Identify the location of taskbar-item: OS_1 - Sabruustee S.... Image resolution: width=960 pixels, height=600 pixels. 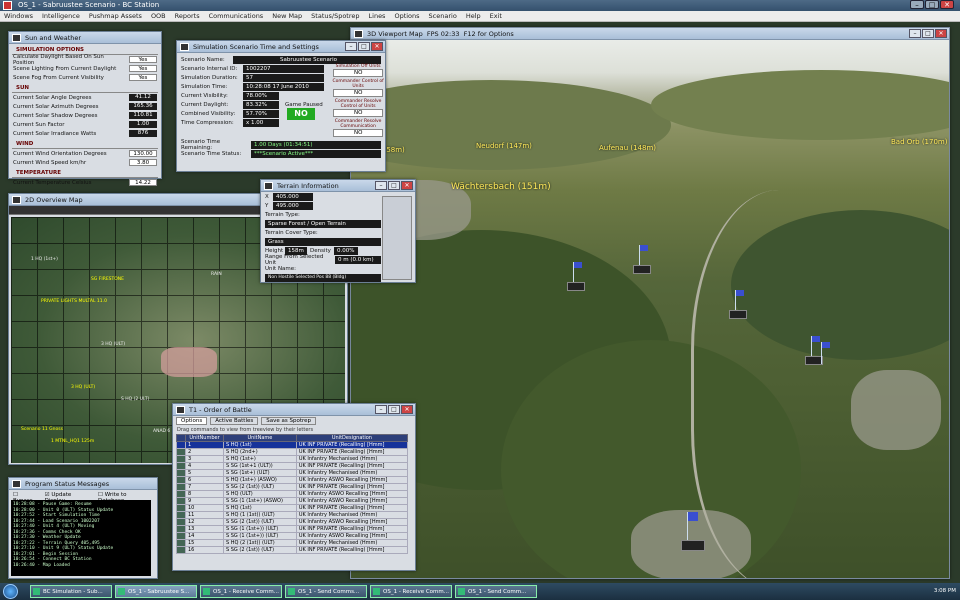
(156, 591).